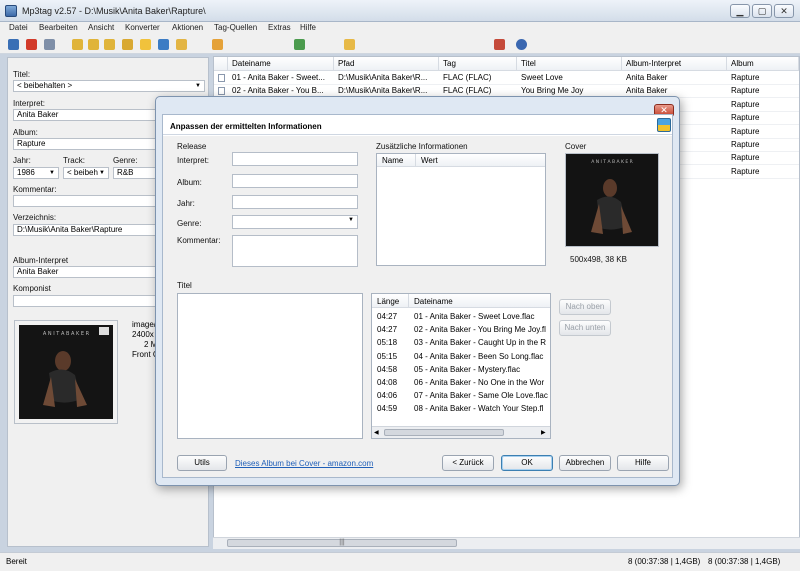 The height and width of the screenshot is (571, 800). I want to click on titel-label: Titel:, so click(22, 74).